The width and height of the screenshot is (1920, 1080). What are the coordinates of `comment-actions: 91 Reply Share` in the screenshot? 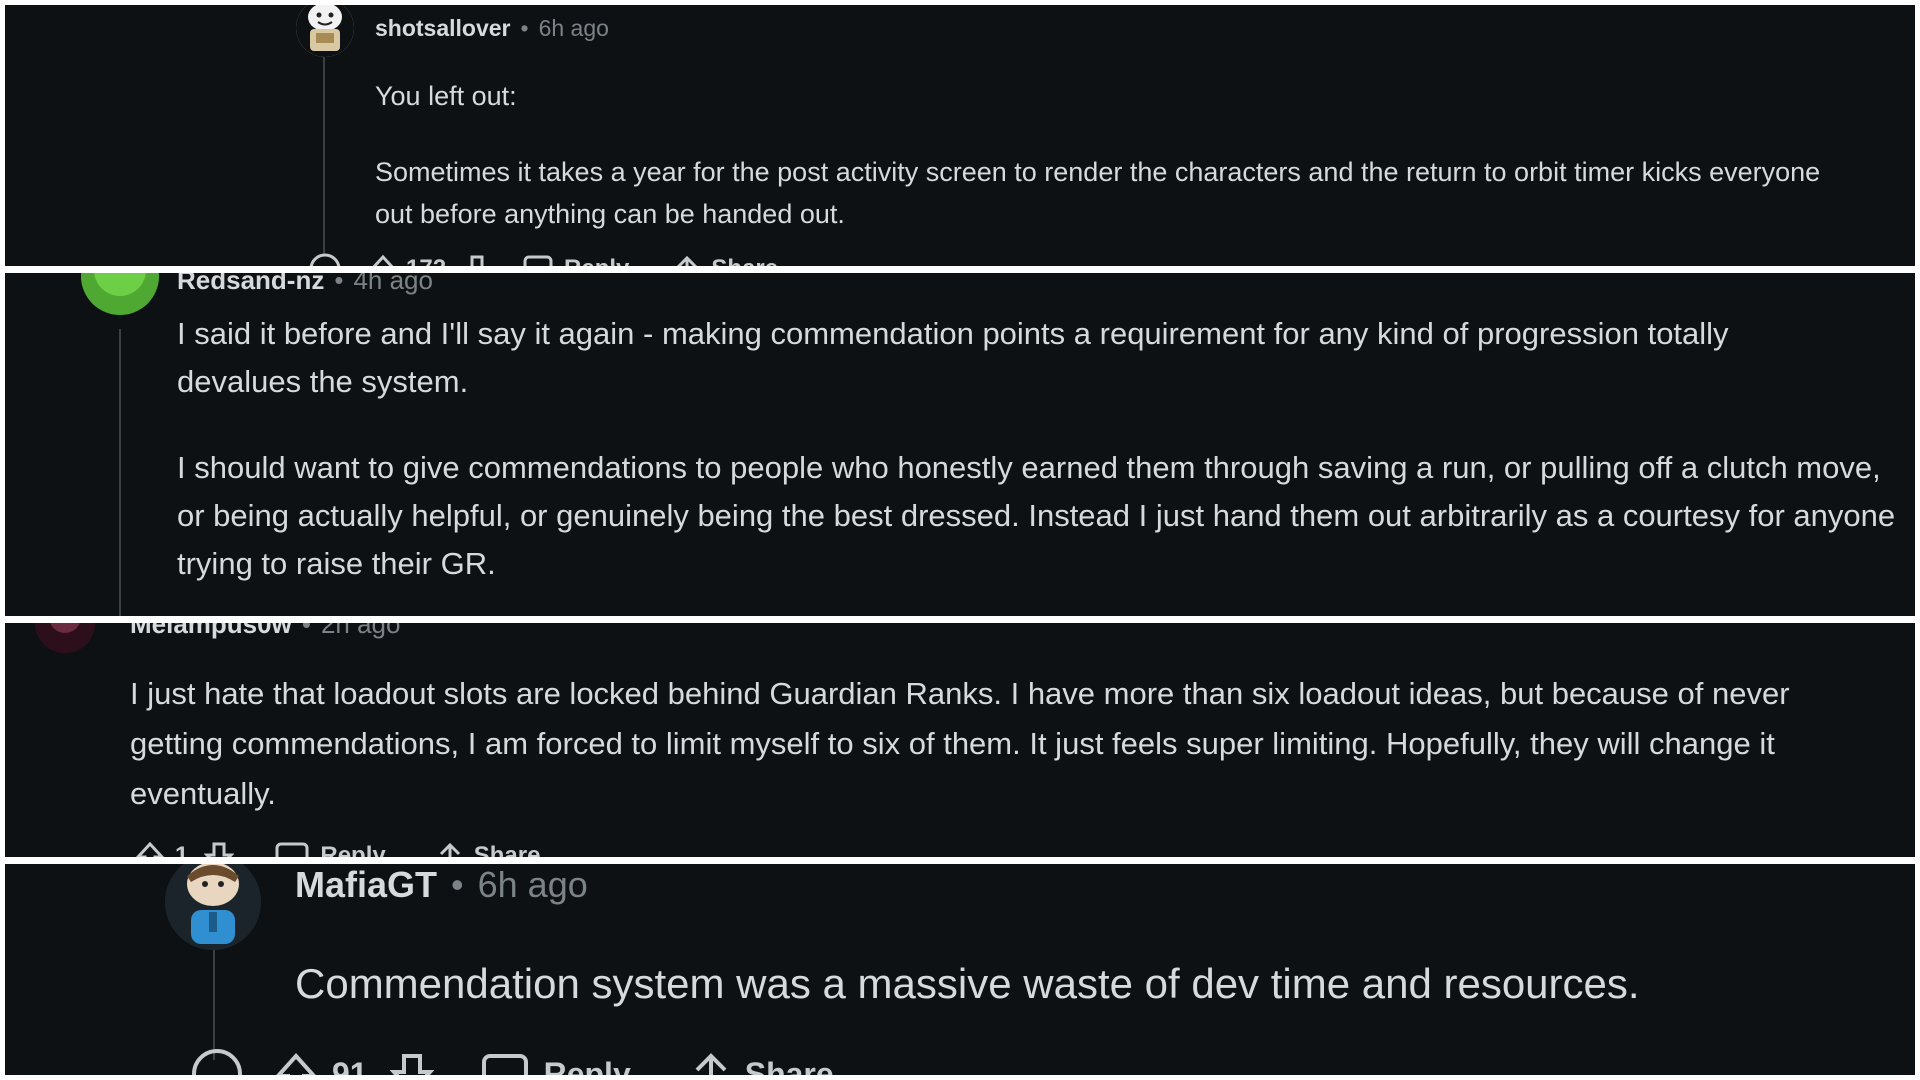 It's located at (512, 1061).